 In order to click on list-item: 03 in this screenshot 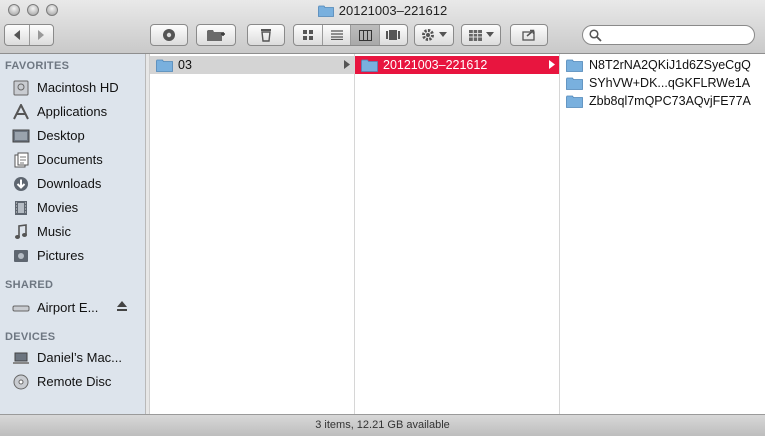, I will do `click(252, 65)`.